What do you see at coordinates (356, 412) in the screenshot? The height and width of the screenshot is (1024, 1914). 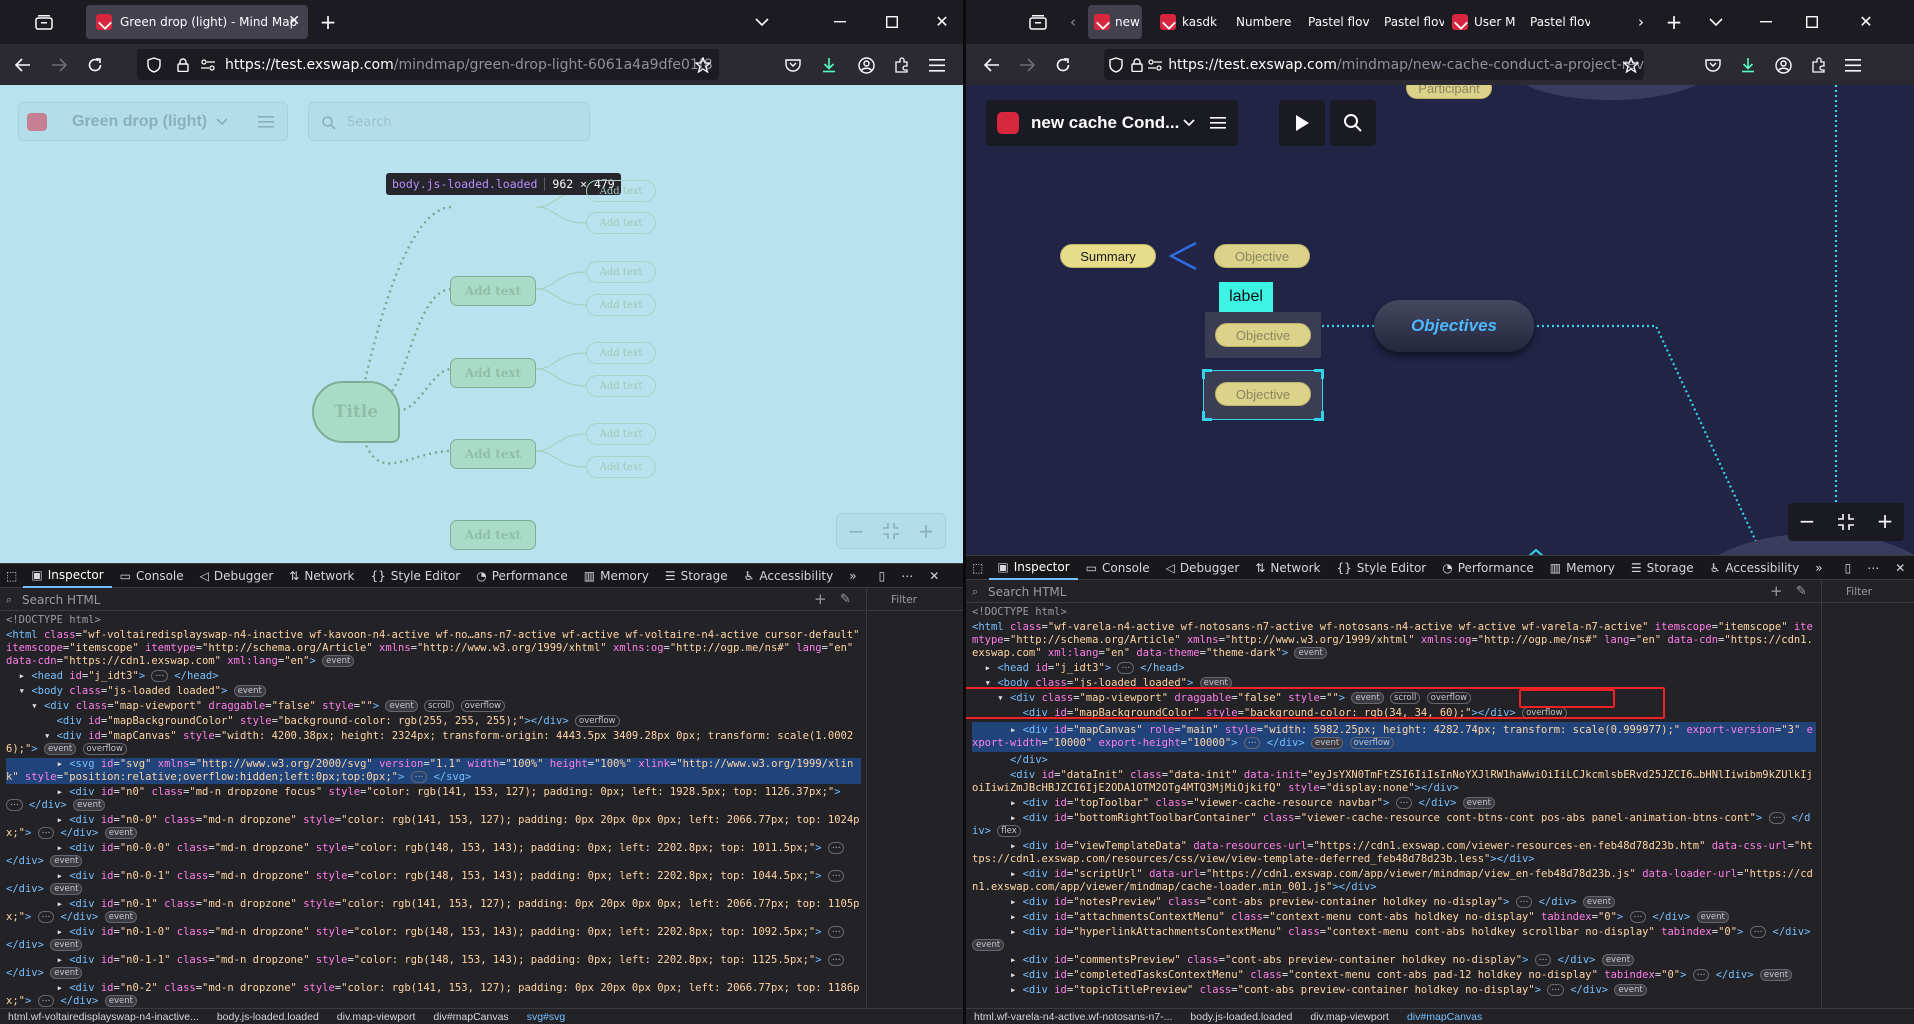 I see `root-node-title: Title` at bounding box center [356, 412].